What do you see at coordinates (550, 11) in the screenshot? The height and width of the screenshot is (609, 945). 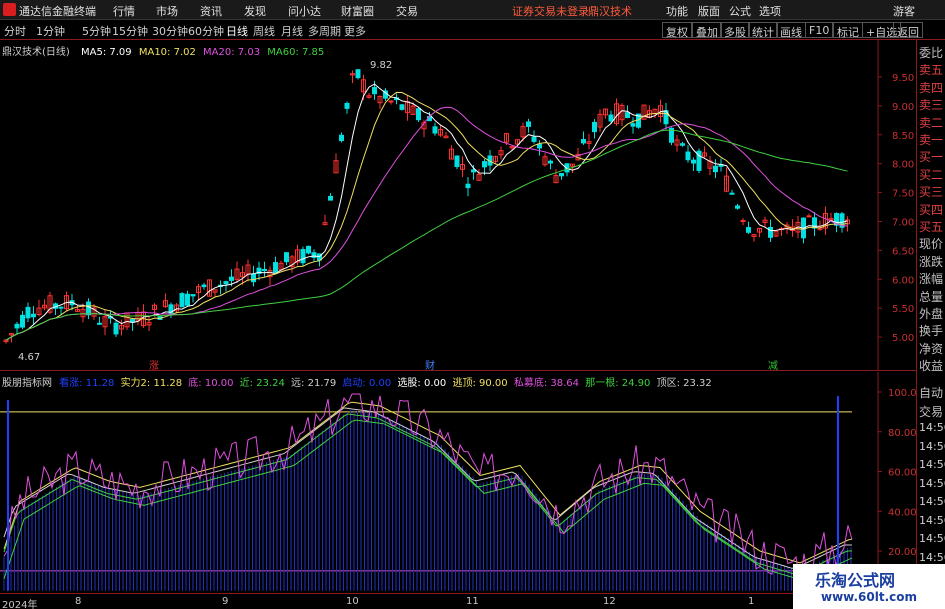 I see `login-status: 证券交易未登录` at bounding box center [550, 11].